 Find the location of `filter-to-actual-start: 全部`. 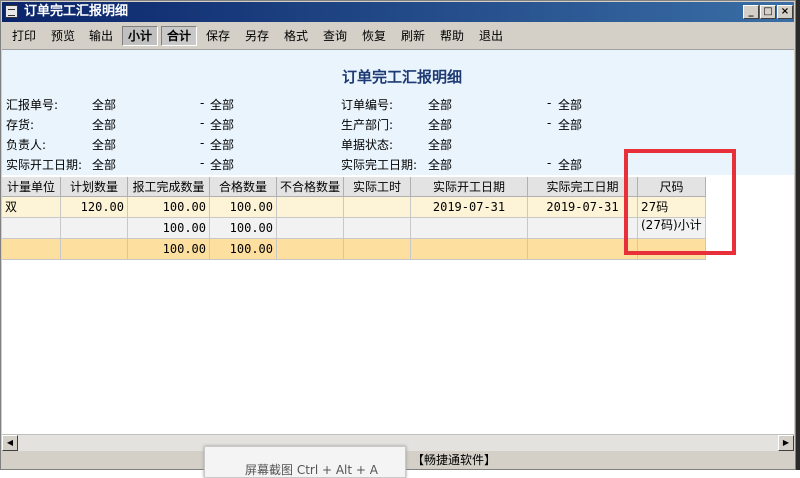

filter-to-actual-start: 全部 is located at coordinates (222, 164).